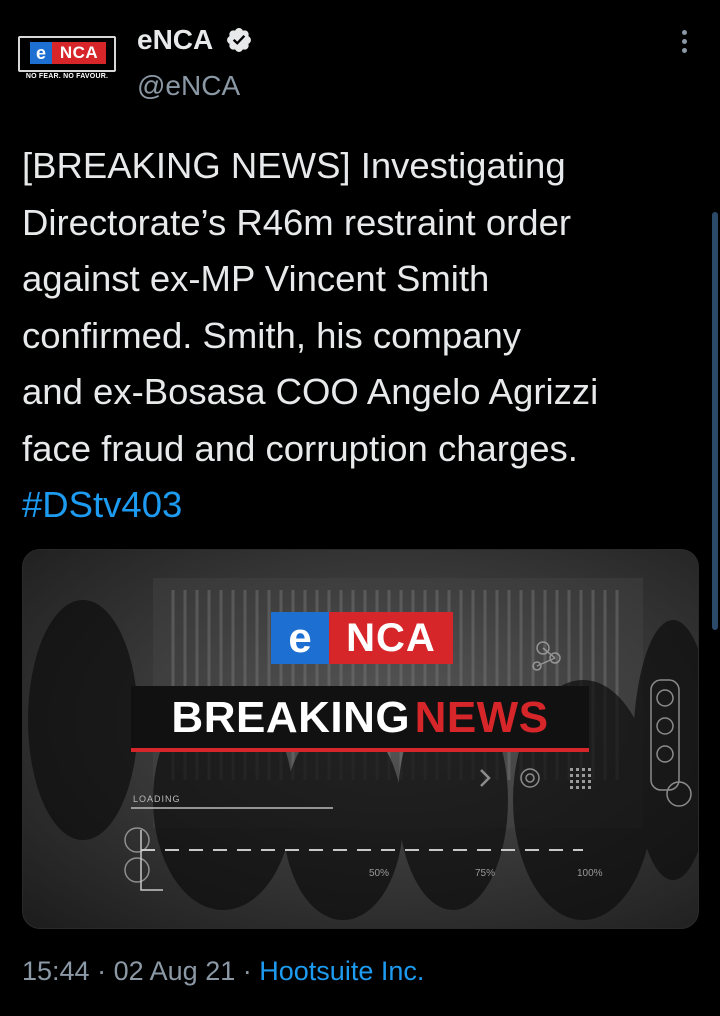  I want to click on percent-label: 100%, so click(590, 873).